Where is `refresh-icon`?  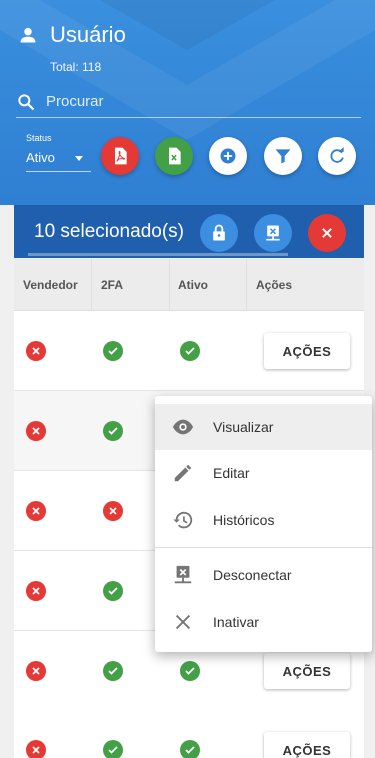
refresh-icon is located at coordinates (337, 154).